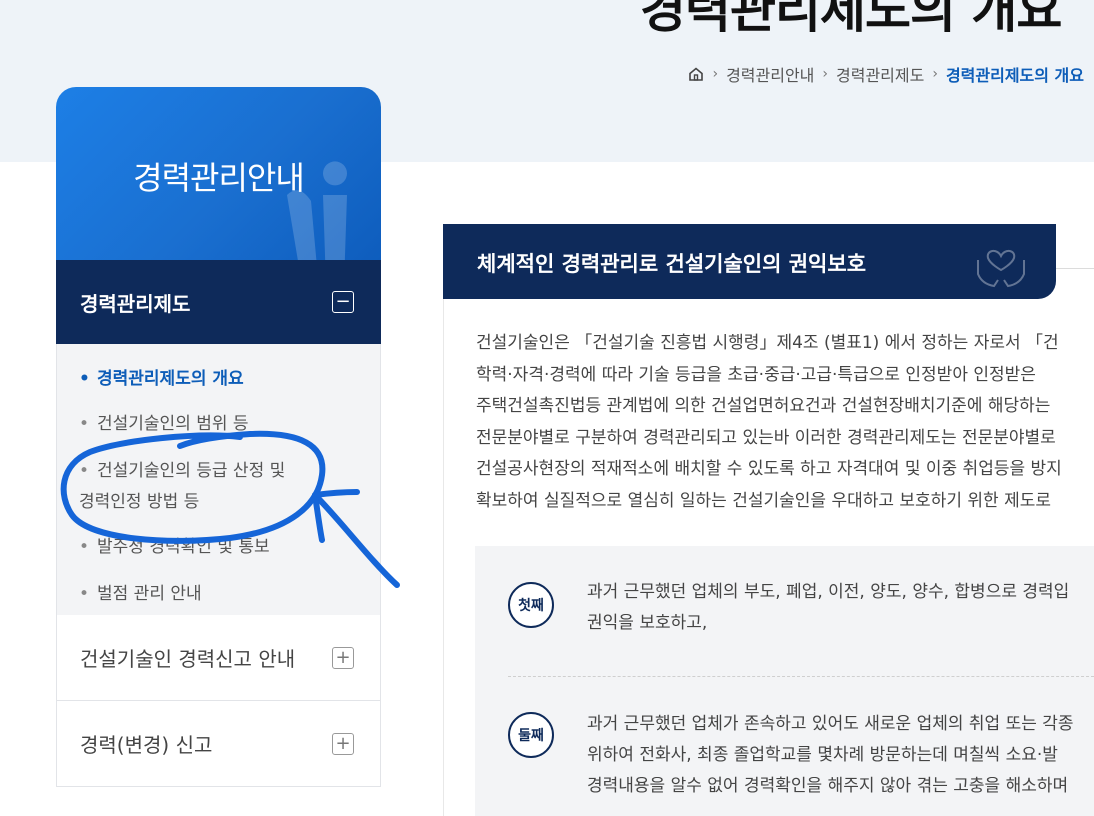 The image size is (1094, 816). I want to click on breadcrumb-item: 경력관리안내, so click(770, 74).